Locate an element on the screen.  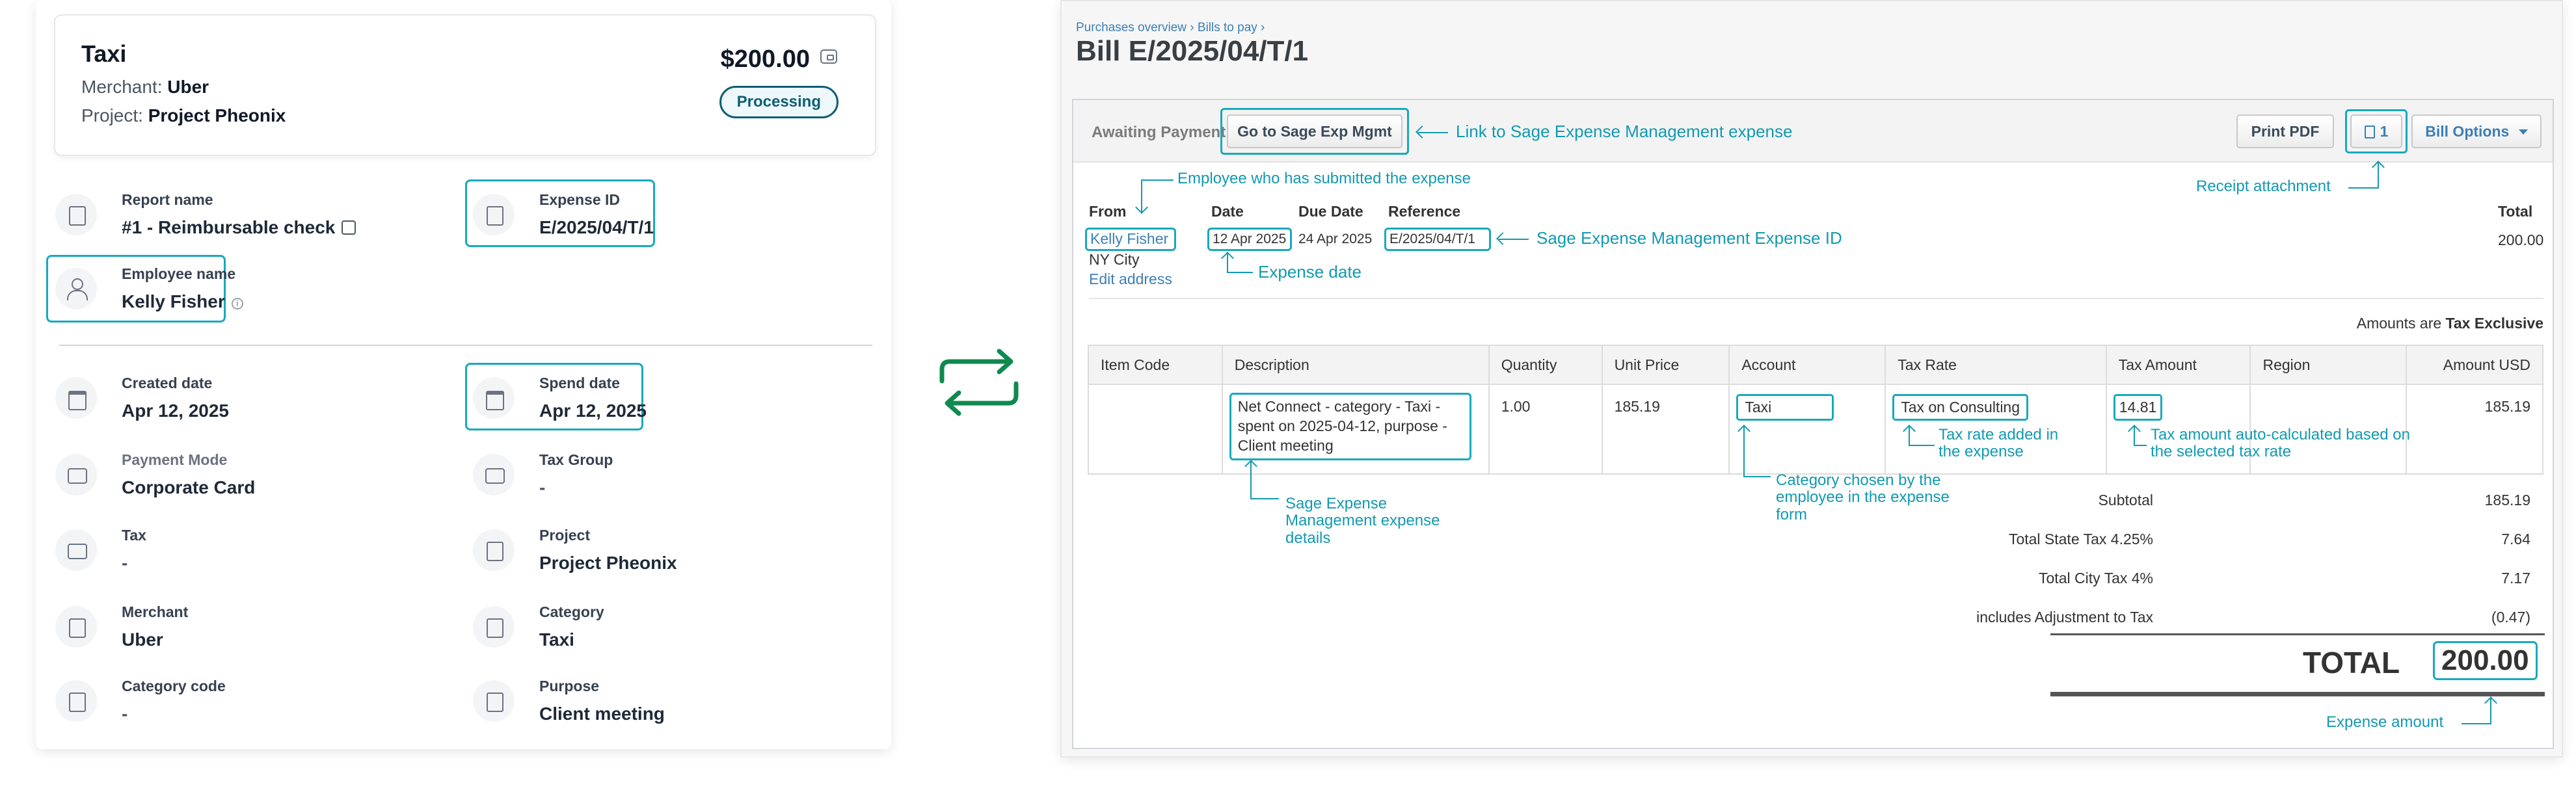
adjustment-value: (0.47) is located at coordinates (2510, 617).